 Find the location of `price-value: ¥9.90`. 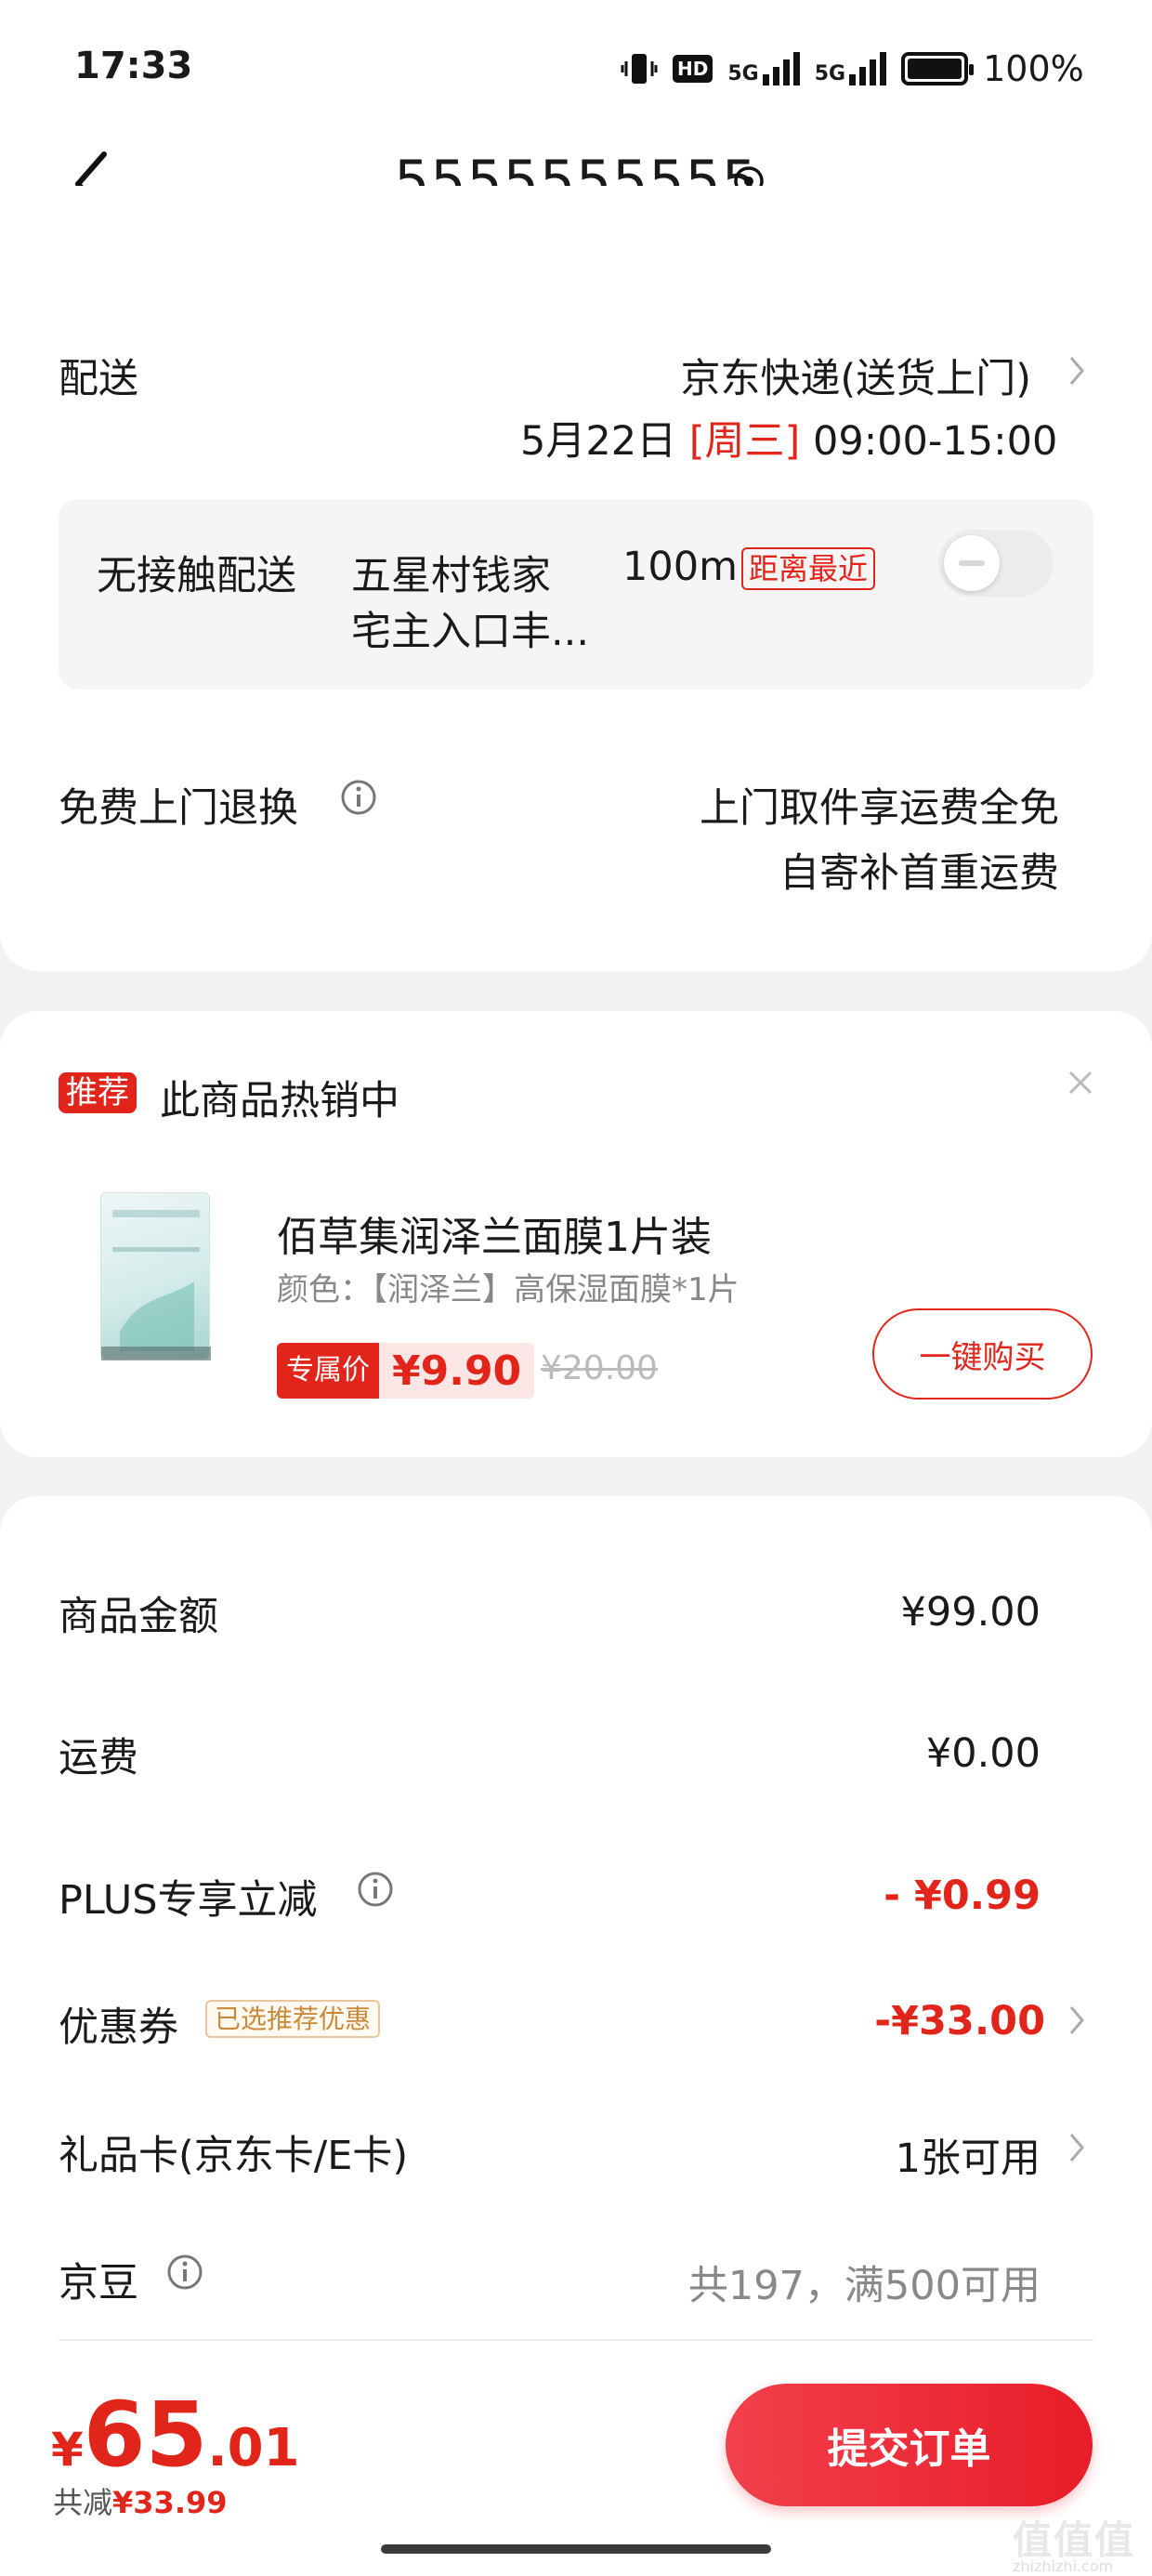

price-value: ¥9.90 is located at coordinates (457, 1371).